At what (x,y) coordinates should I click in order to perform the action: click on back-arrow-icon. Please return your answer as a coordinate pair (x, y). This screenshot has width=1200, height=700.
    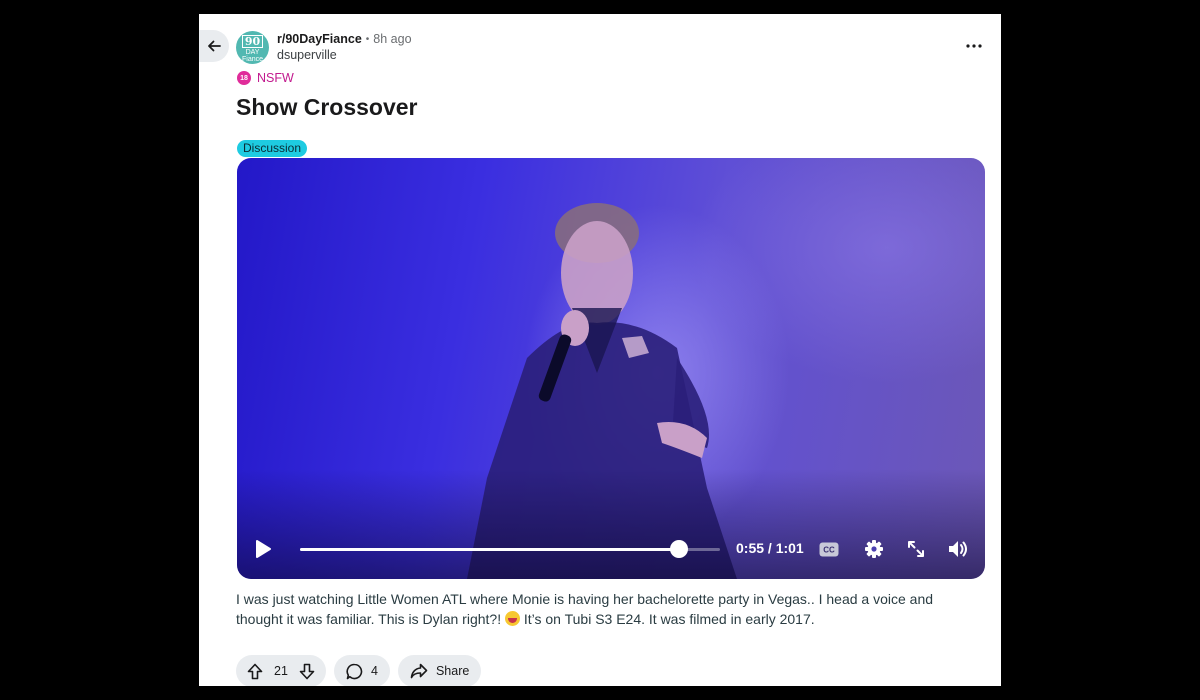
    Looking at the image, I should click on (214, 46).